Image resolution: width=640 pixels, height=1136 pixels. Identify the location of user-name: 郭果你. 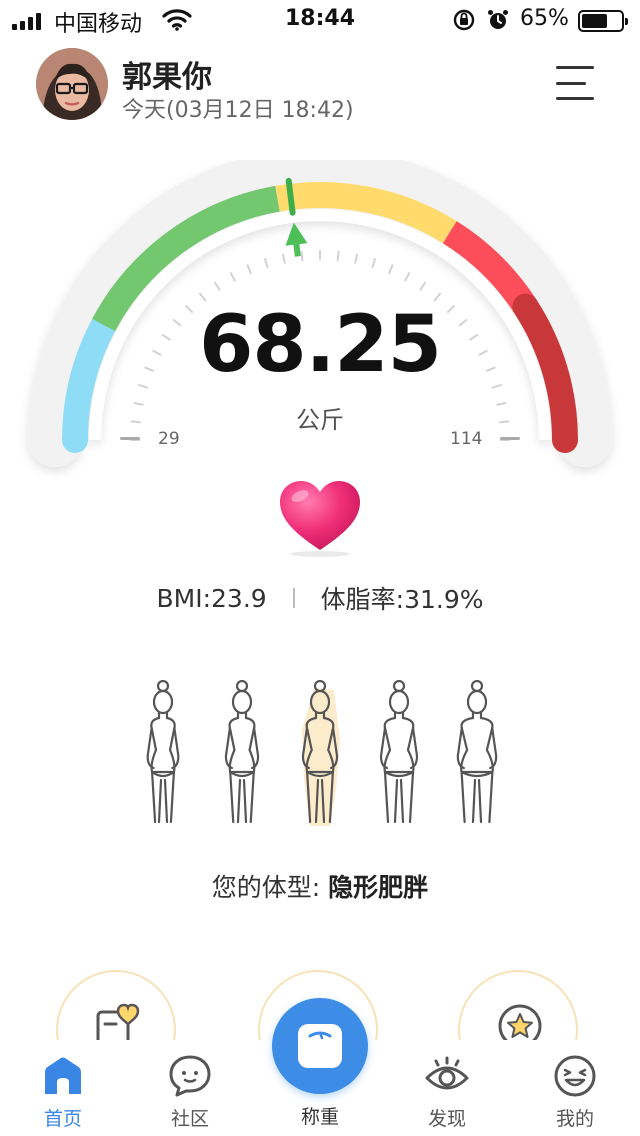
(167, 77).